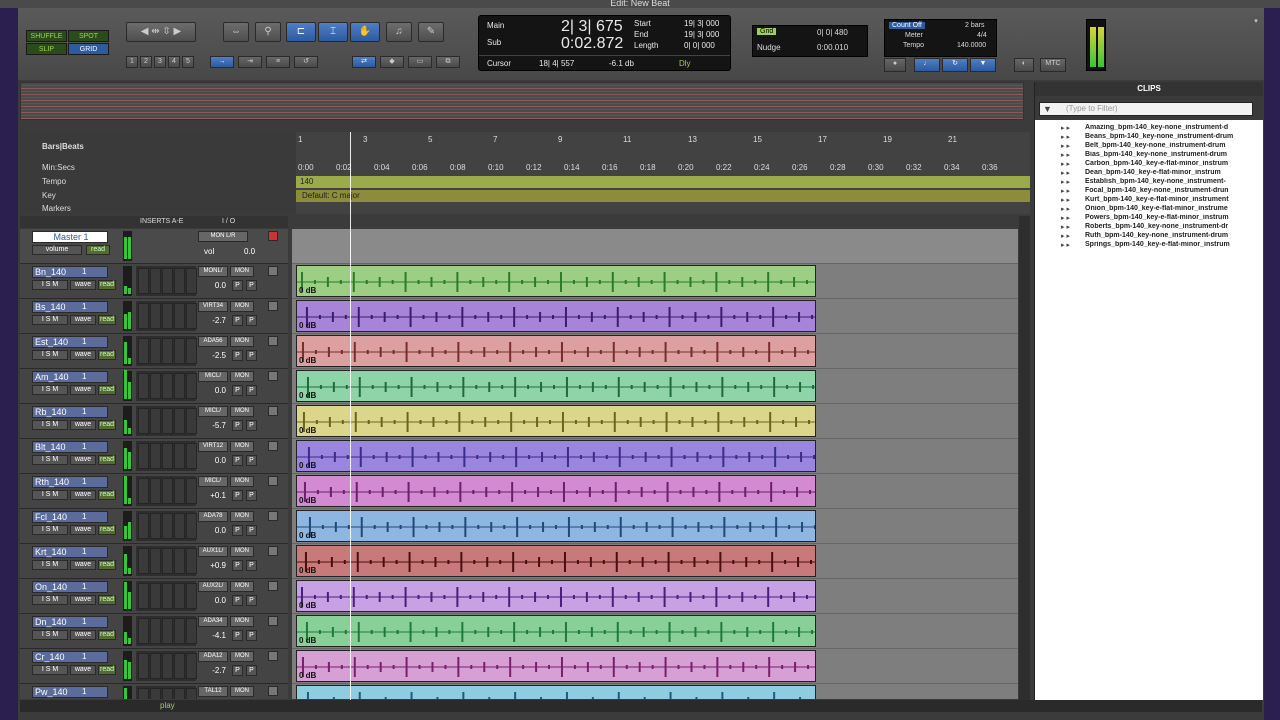  I want to click on track-row: Cr_140 1 I S Mwave read ADA12 MON -2.7 P P, so click(154, 666).